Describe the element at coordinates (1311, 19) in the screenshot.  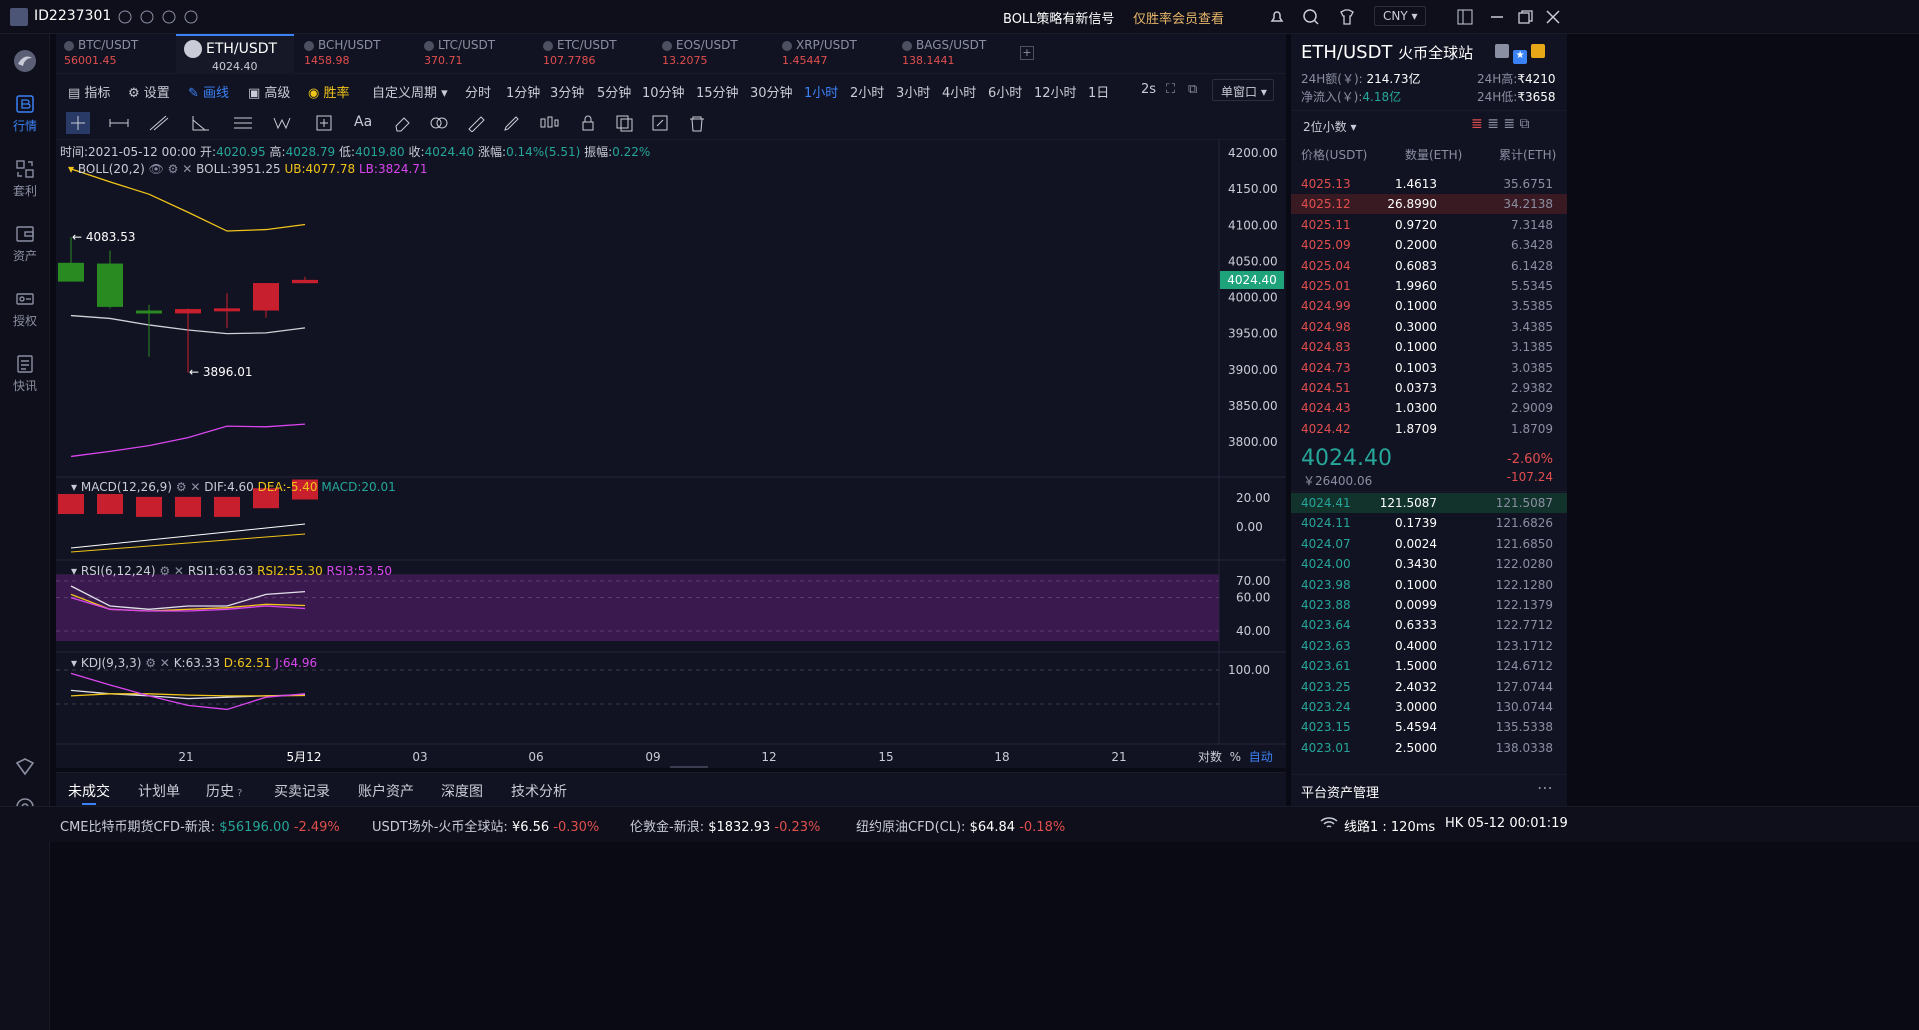
I see `search-icon` at that location.